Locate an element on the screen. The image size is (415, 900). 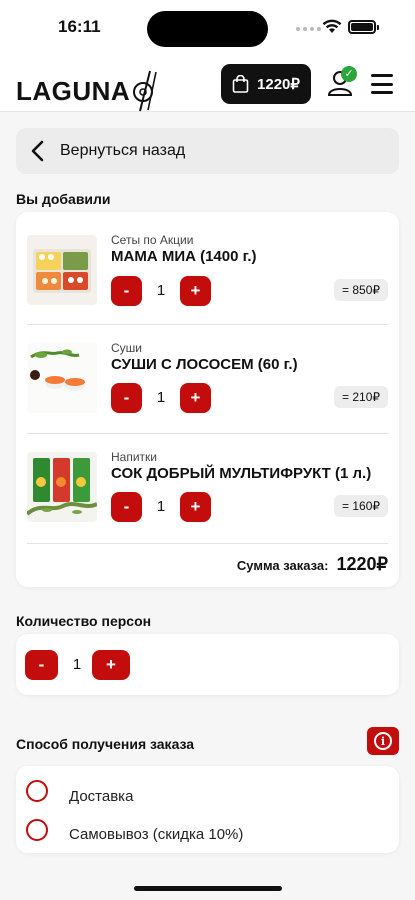
persons-section-title: Количество персон is located at coordinates (84, 621).